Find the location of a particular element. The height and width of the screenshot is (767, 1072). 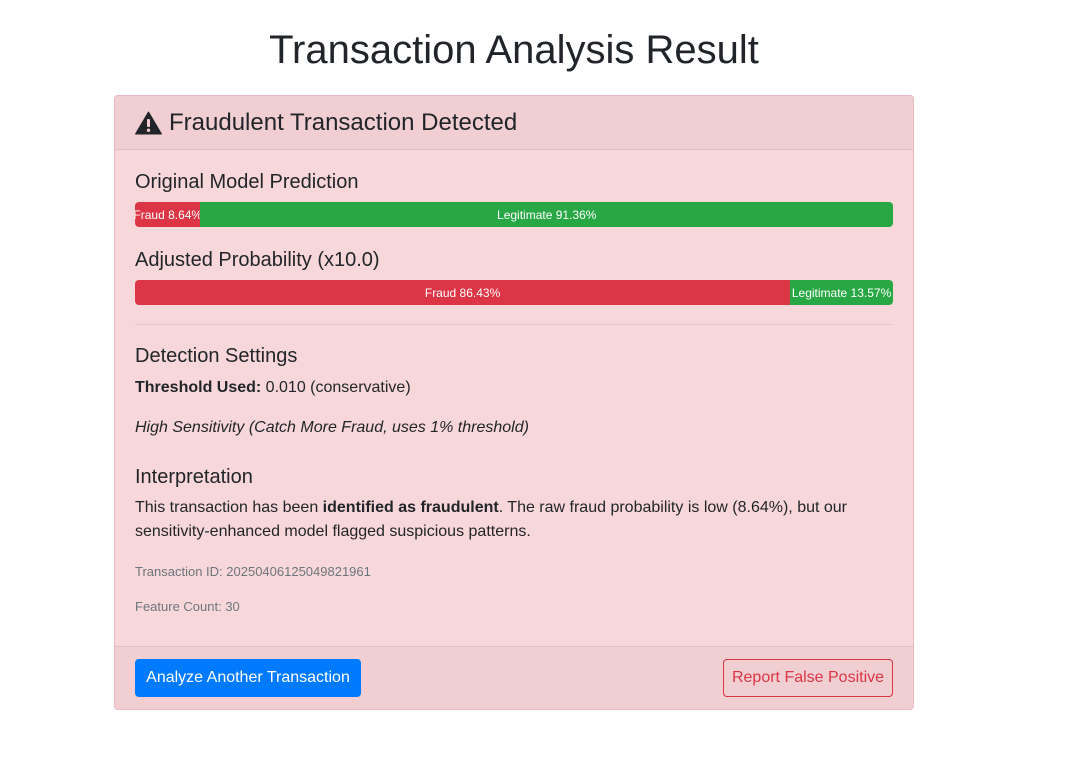

card-header-title: Fraudulent Transaction Detected is located at coordinates (343, 122).